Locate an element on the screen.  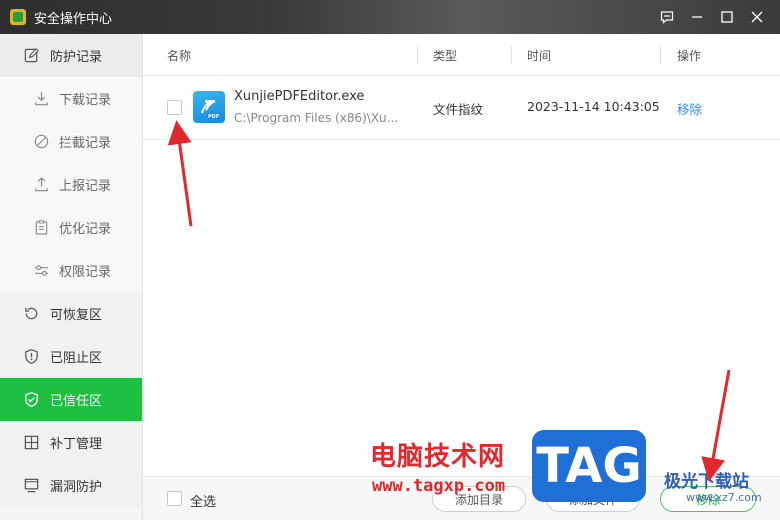
column-time: 时间 is located at coordinates (539, 55).